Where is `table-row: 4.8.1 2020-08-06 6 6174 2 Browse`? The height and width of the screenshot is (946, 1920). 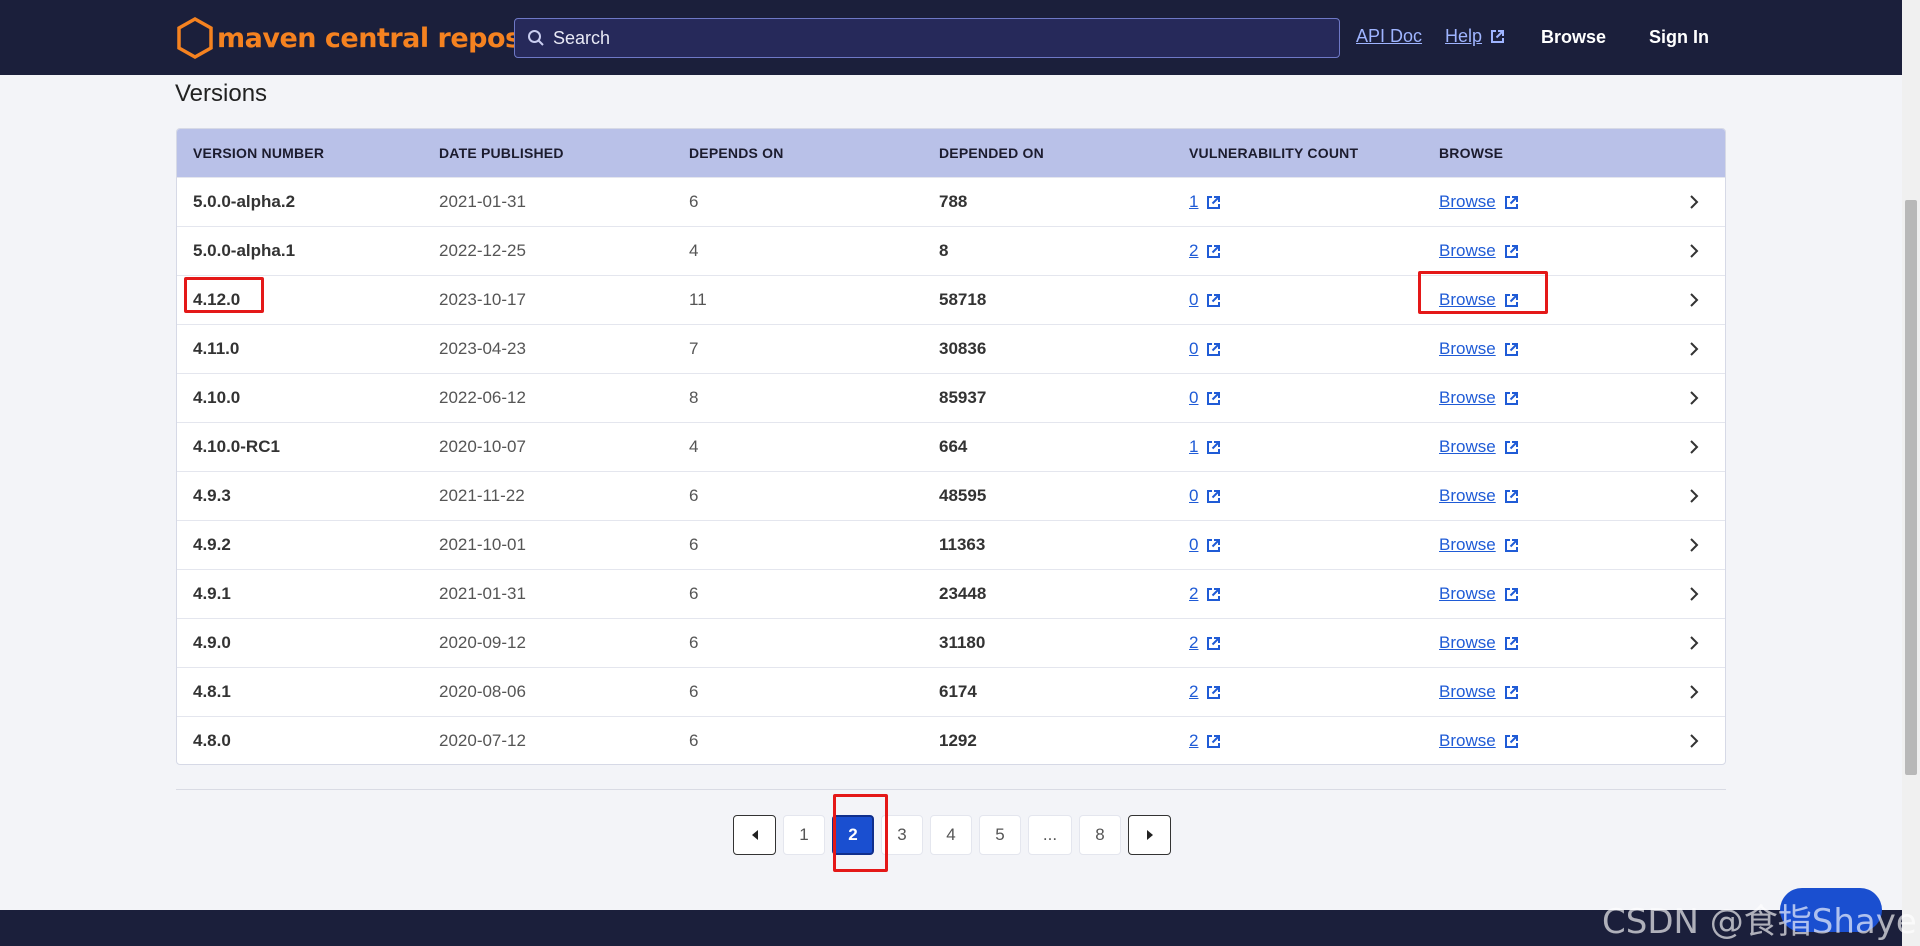
table-row: 4.8.1 2020-08-06 6 6174 2 Browse is located at coordinates (951, 691).